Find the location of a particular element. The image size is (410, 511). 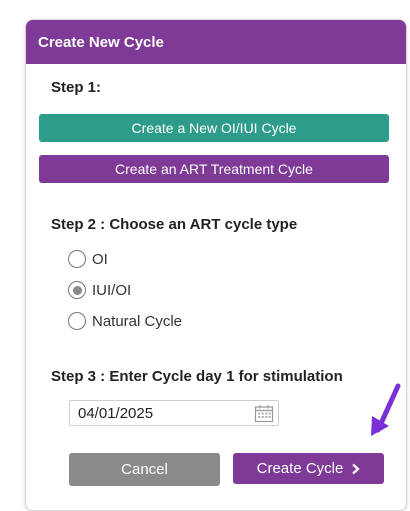

radio-button-selected is located at coordinates (77, 290).